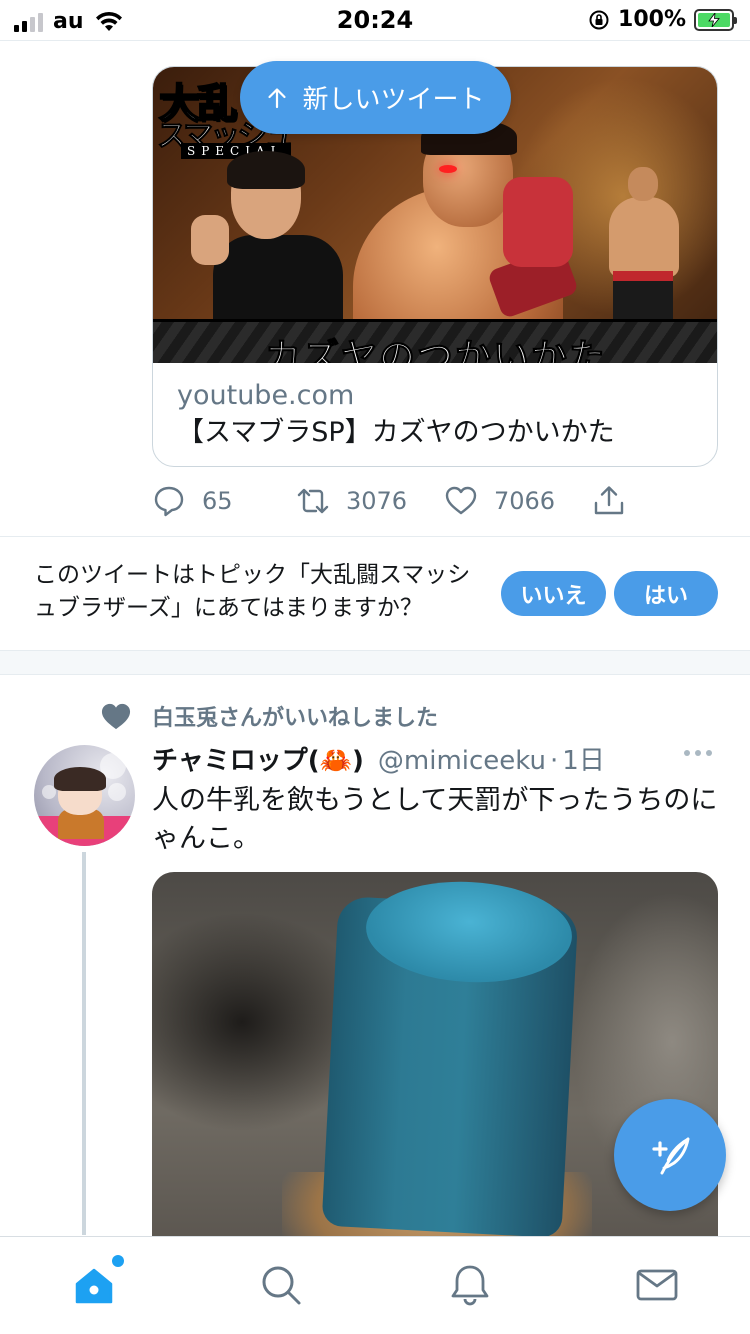  I want to click on new-content-dot, so click(118, 1261).